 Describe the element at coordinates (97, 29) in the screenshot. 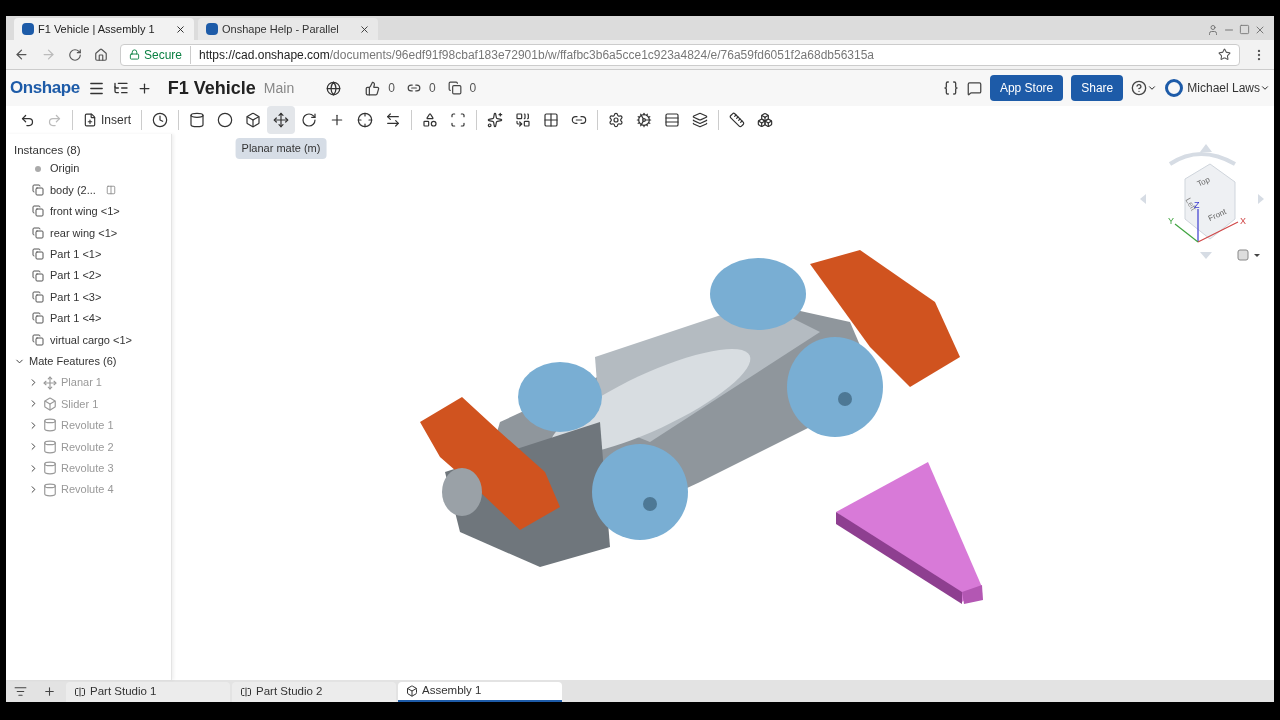

I see `tab-title: F1 Vehicle | Assembly 1` at that location.